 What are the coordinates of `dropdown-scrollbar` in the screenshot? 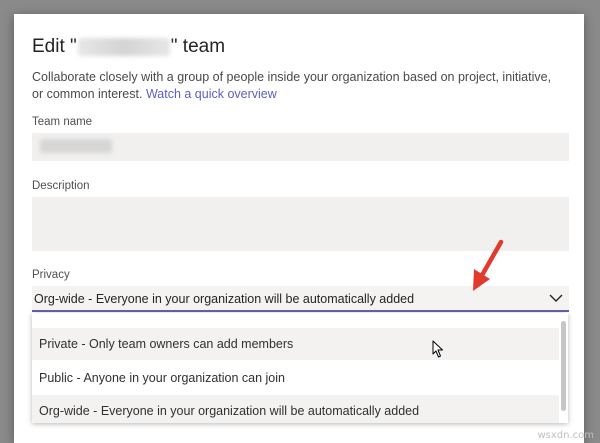 It's located at (563, 368).